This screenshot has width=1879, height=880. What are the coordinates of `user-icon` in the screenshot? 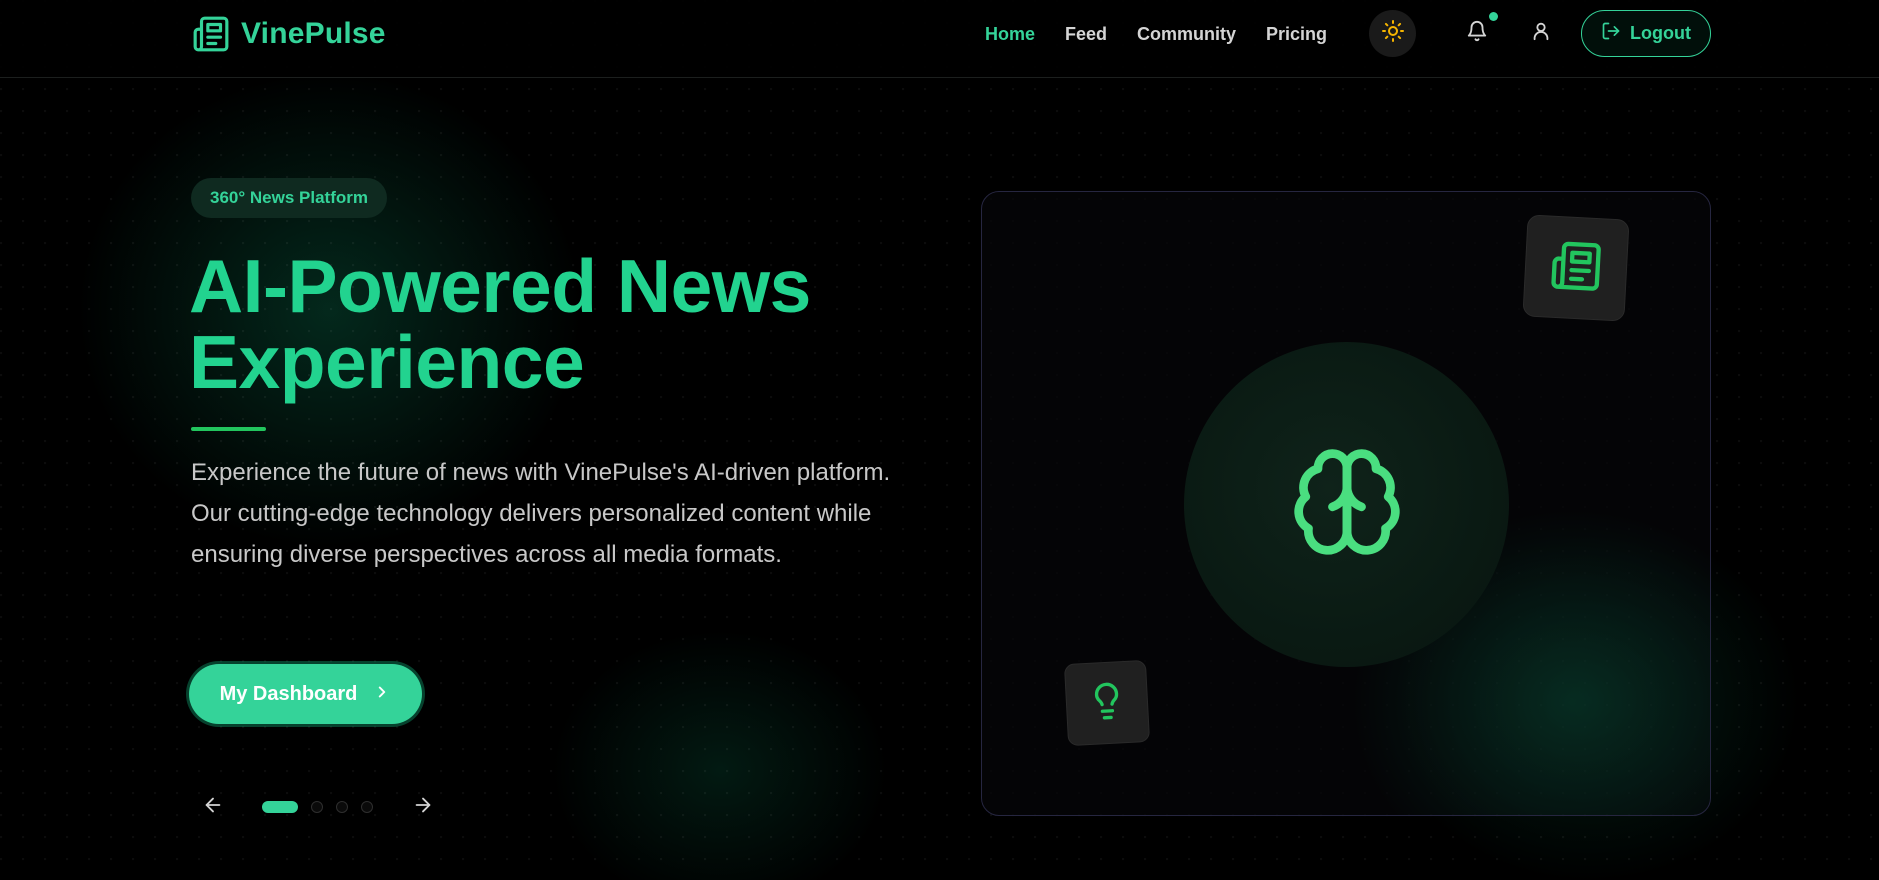 It's located at (1541, 33).